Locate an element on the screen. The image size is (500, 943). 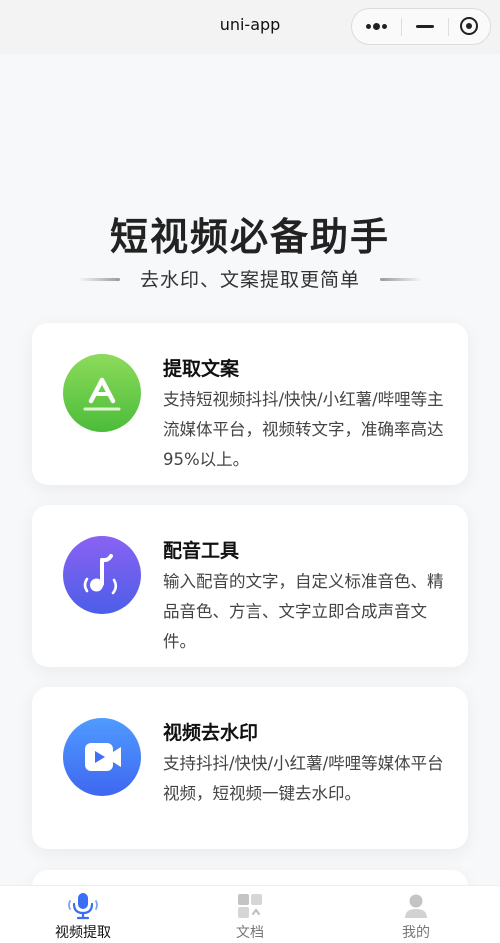
subtitle-line-right is located at coordinates (401, 279).